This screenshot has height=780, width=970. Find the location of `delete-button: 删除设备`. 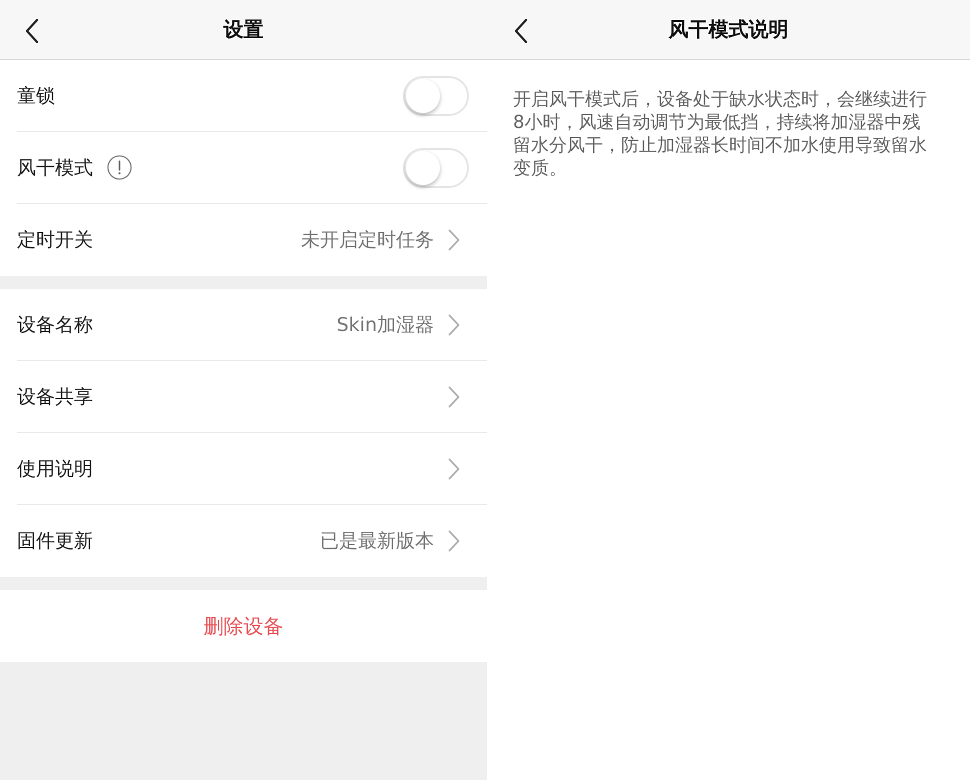

delete-button: 删除设备 is located at coordinates (243, 626).